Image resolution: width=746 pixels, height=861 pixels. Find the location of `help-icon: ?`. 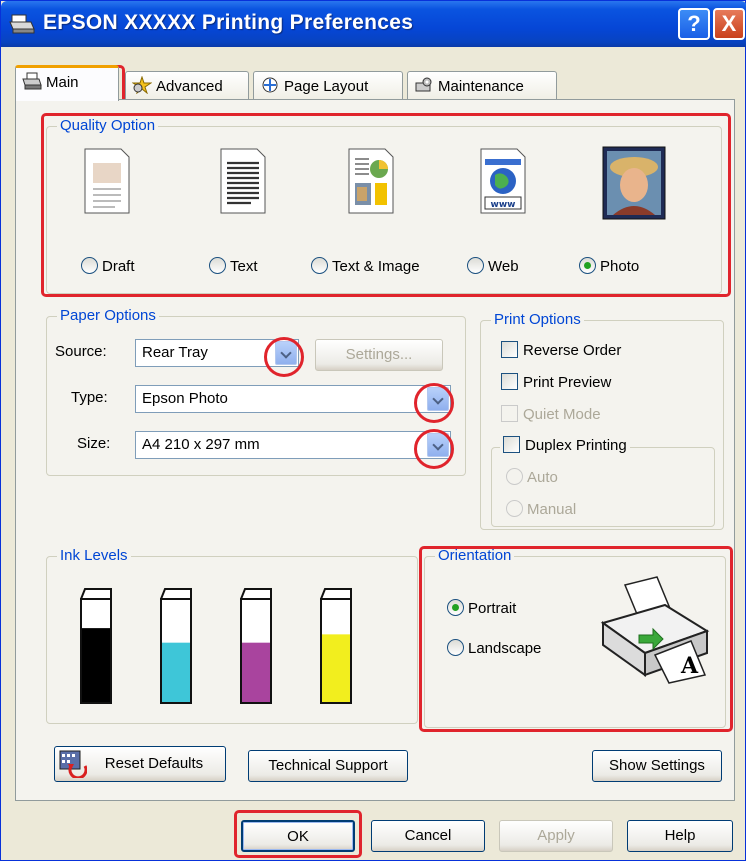

help-icon: ? is located at coordinates (694, 23).